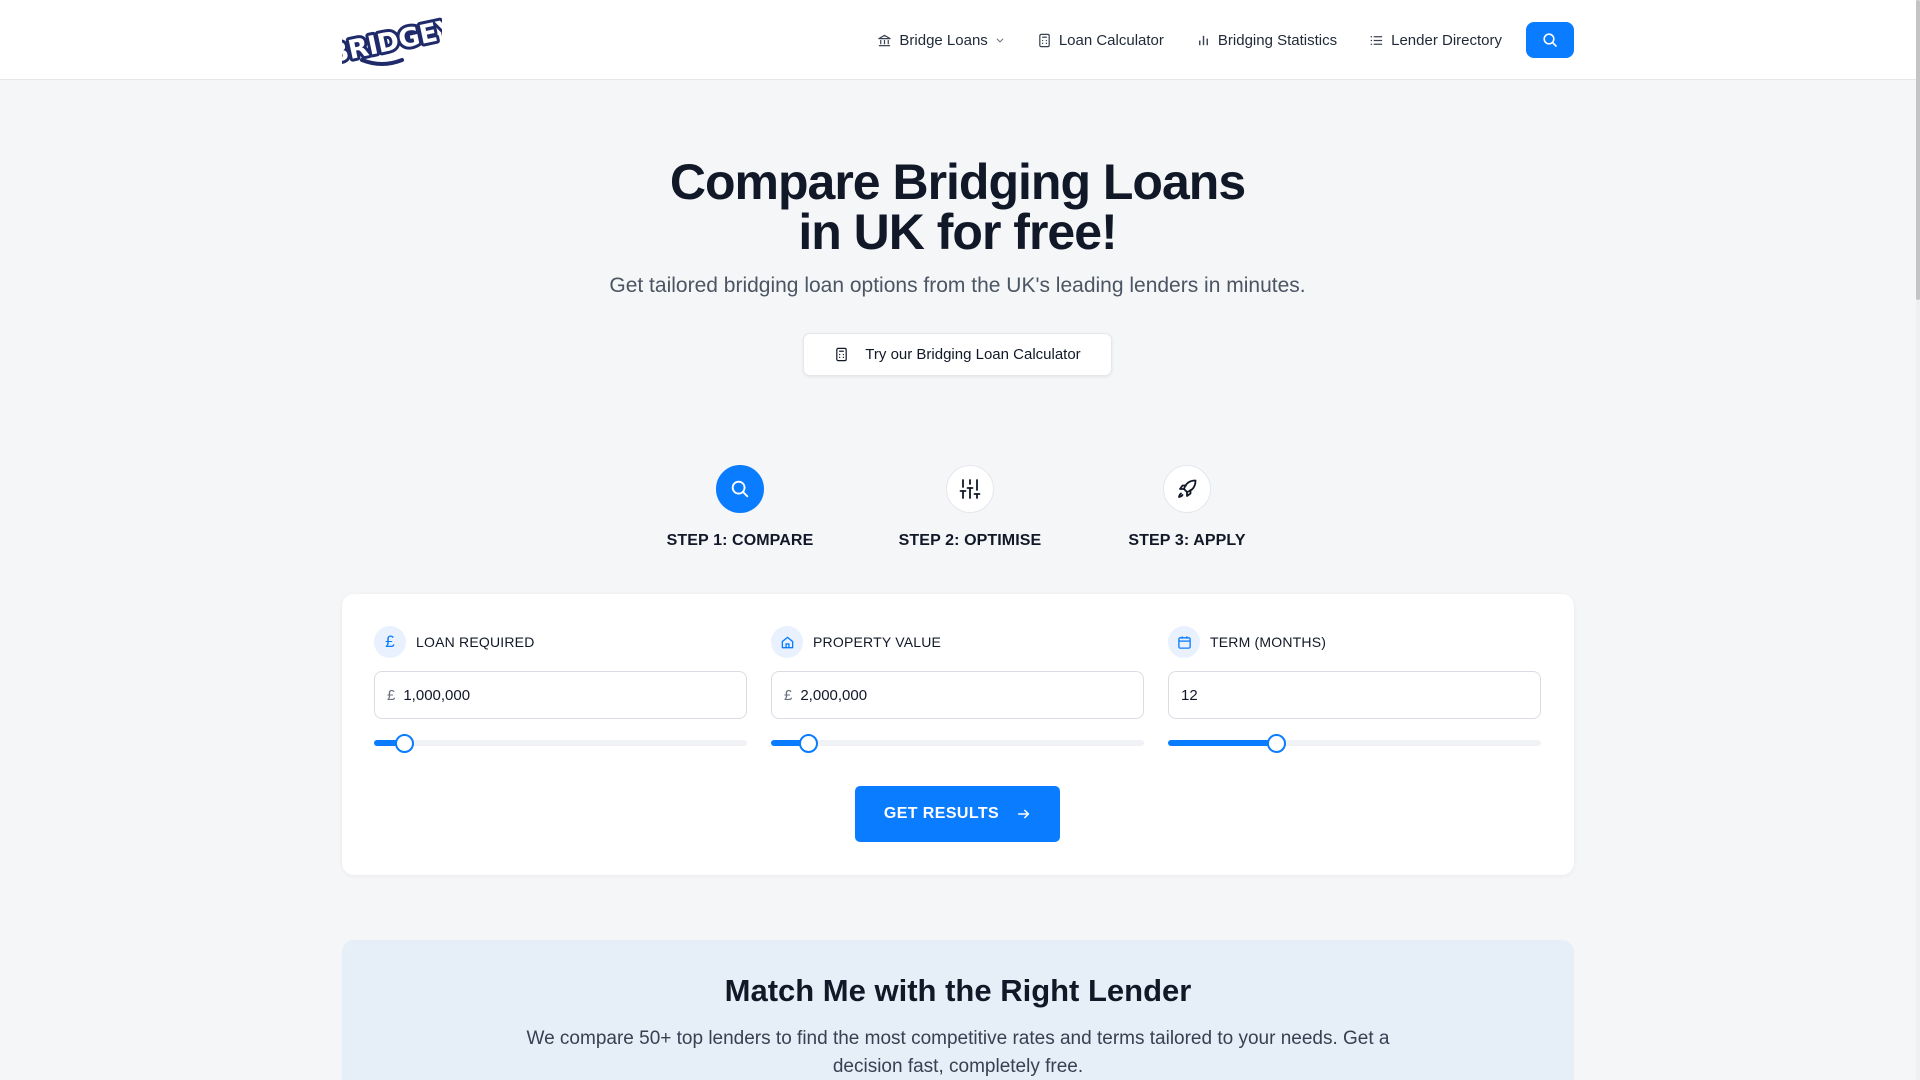 The image size is (1920, 1080). I want to click on term-field: TERM (MONTHS) 12, so click(1354, 689).